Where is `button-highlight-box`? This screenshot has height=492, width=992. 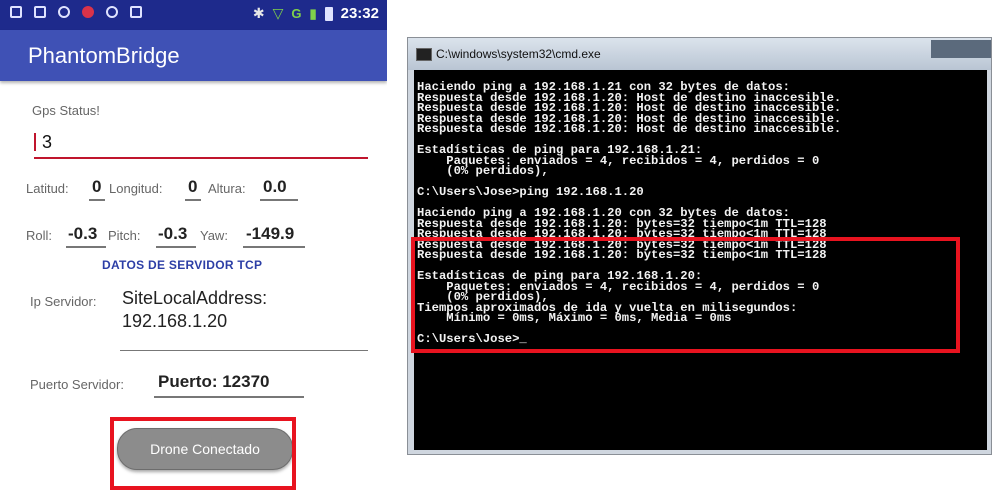 button-highlight-box is located at coordinates (203, 453).